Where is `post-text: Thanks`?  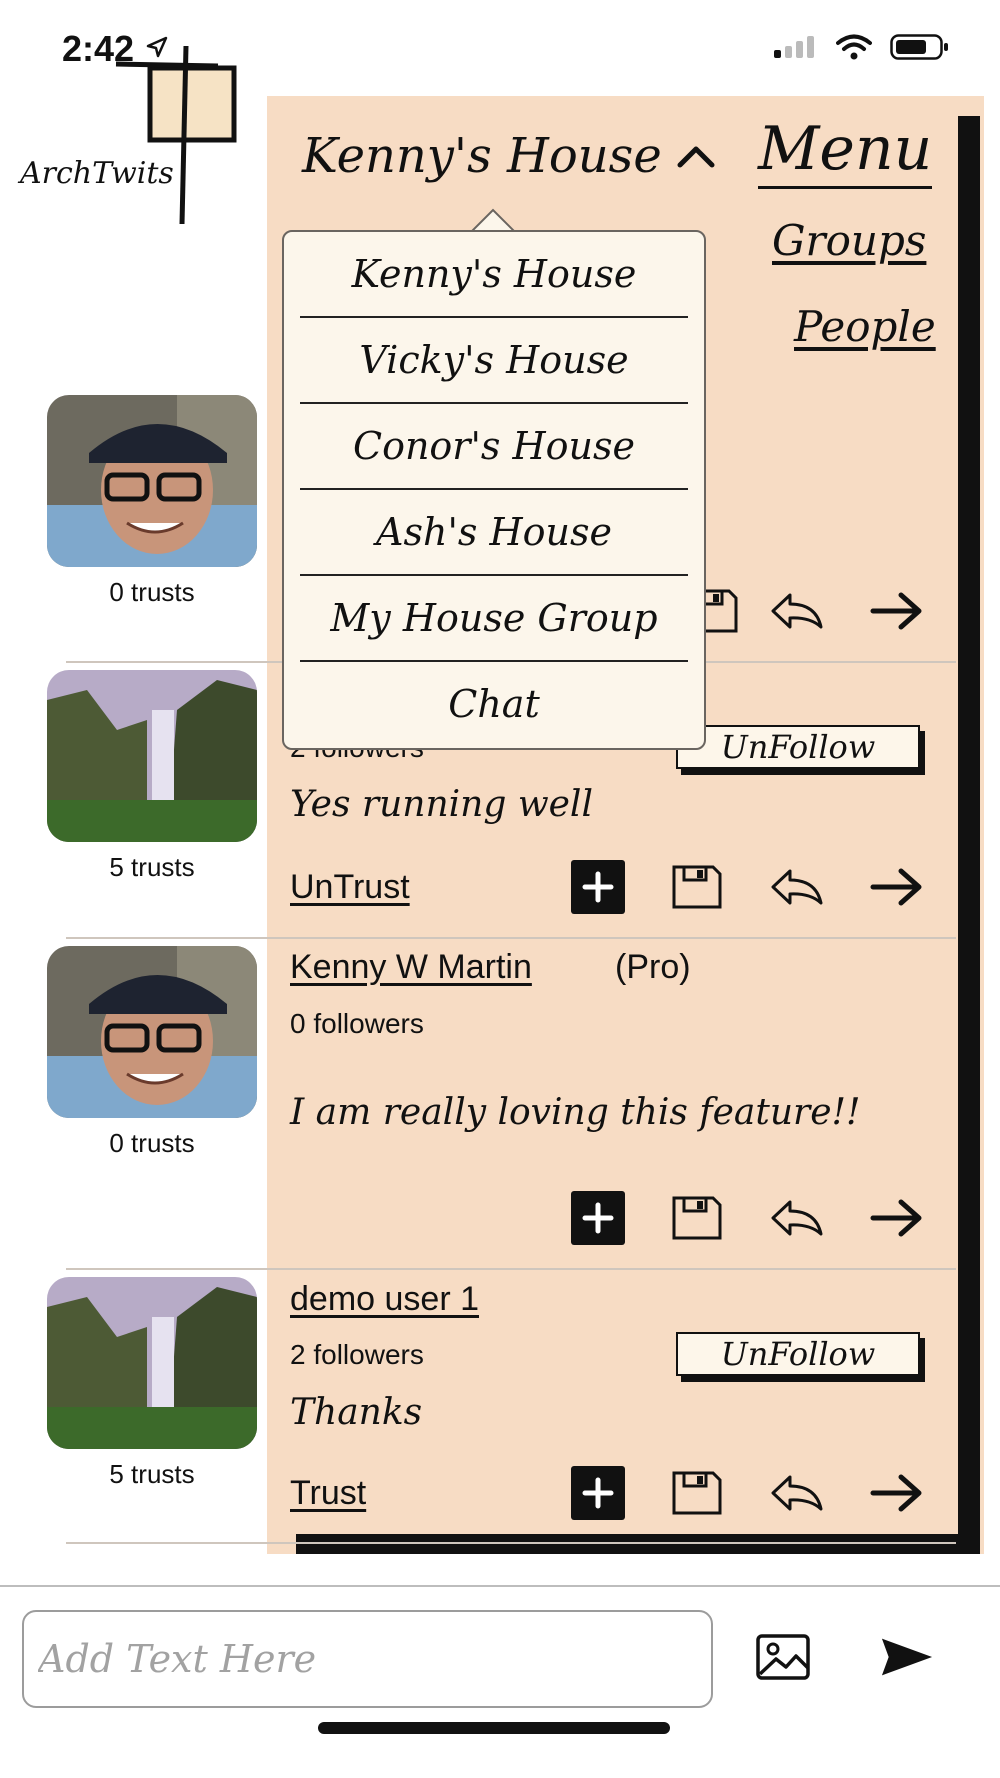
post-text: Thanks is located at coordinates (356, 1412).